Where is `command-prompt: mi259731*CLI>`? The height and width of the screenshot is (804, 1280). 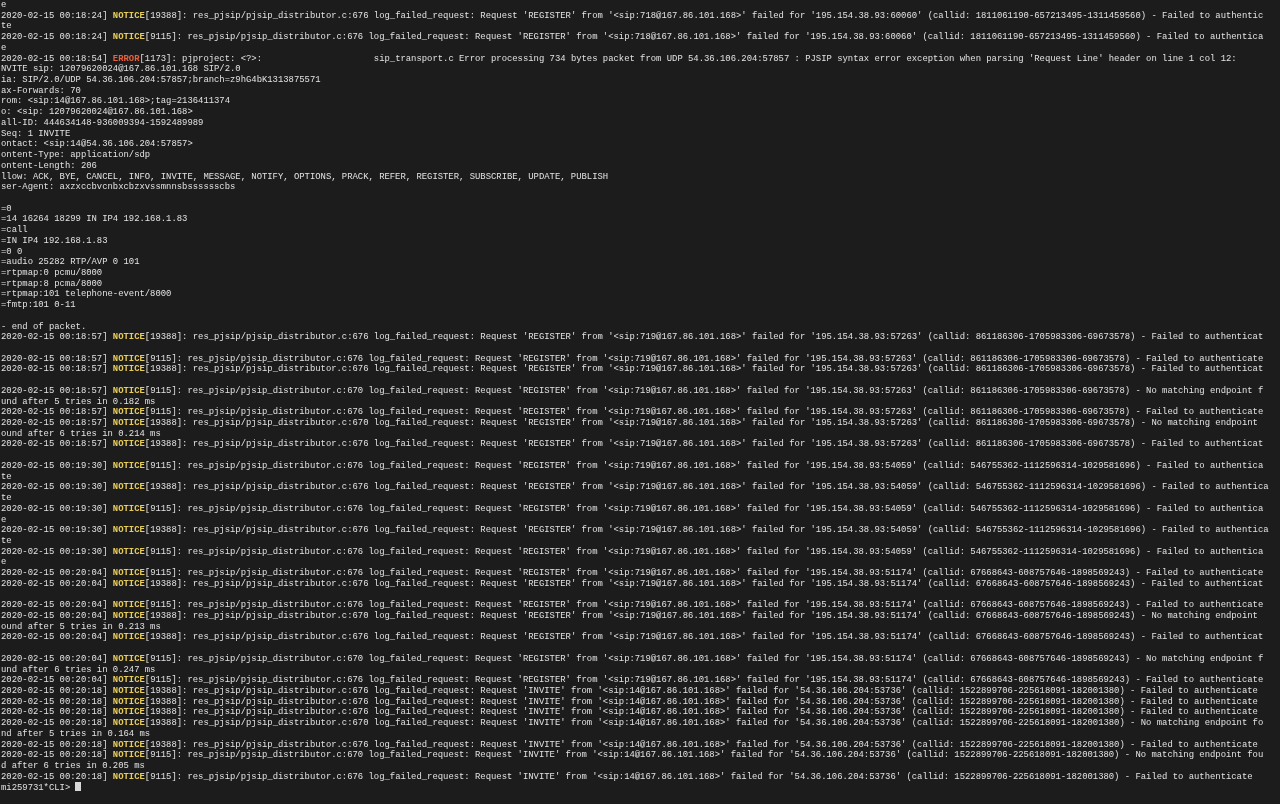
command-prompt: mi259731*CLI> is located at coordinates (36, 789).